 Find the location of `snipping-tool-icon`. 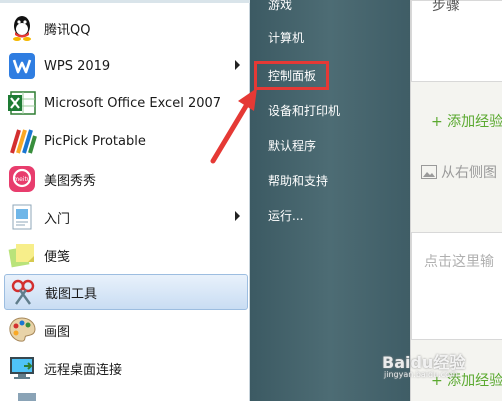

snipping-tool-icon is located at coordinates (23, 292).